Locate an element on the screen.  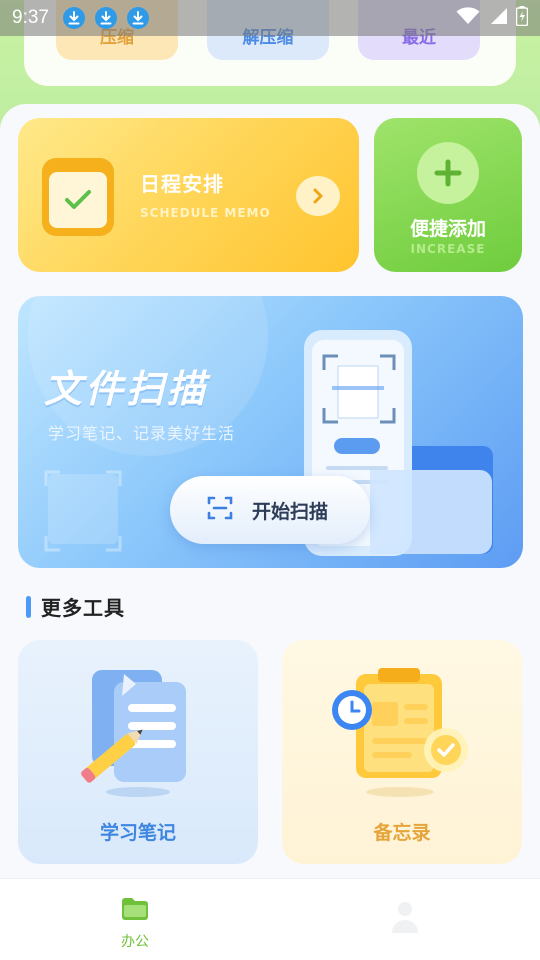
start-scan-button: 开始扫描 is located at coordinates (270, 510).